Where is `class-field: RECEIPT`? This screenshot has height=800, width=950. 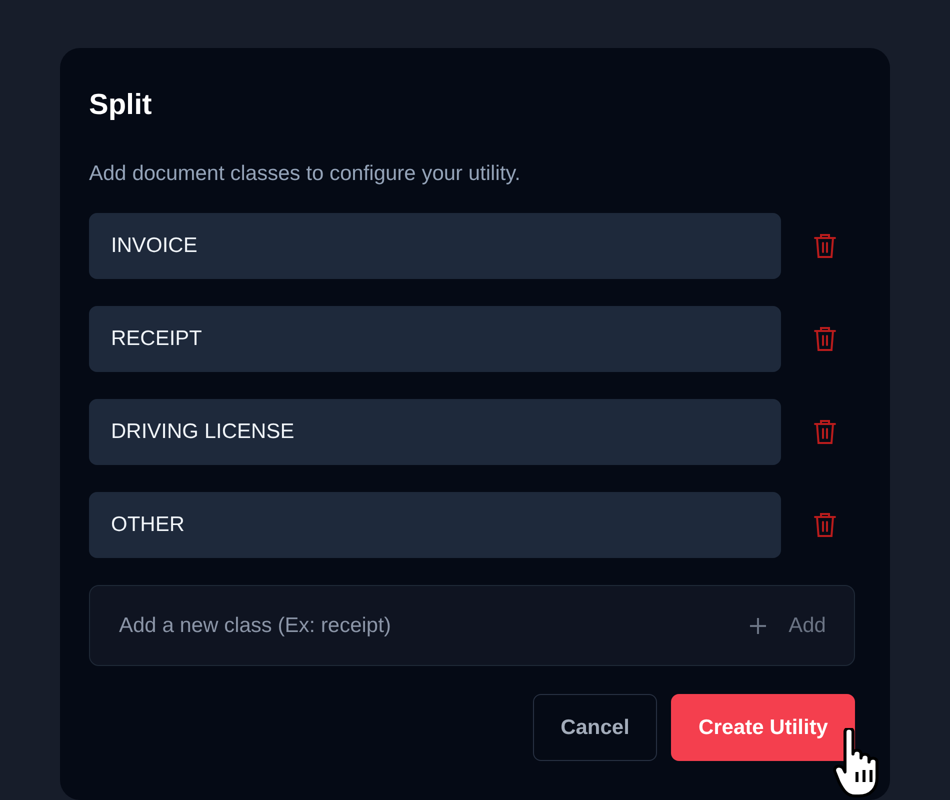 class-field: RECEIPT is located at coordinates (435, 339).